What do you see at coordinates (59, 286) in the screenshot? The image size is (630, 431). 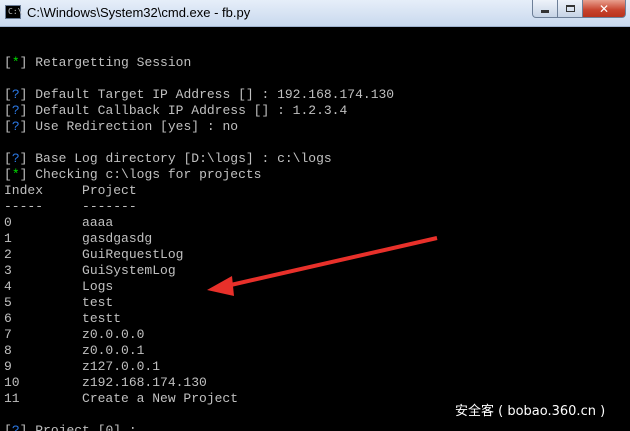 I see `console-line-text: 4 Logs` at bounding box center [59, 286].